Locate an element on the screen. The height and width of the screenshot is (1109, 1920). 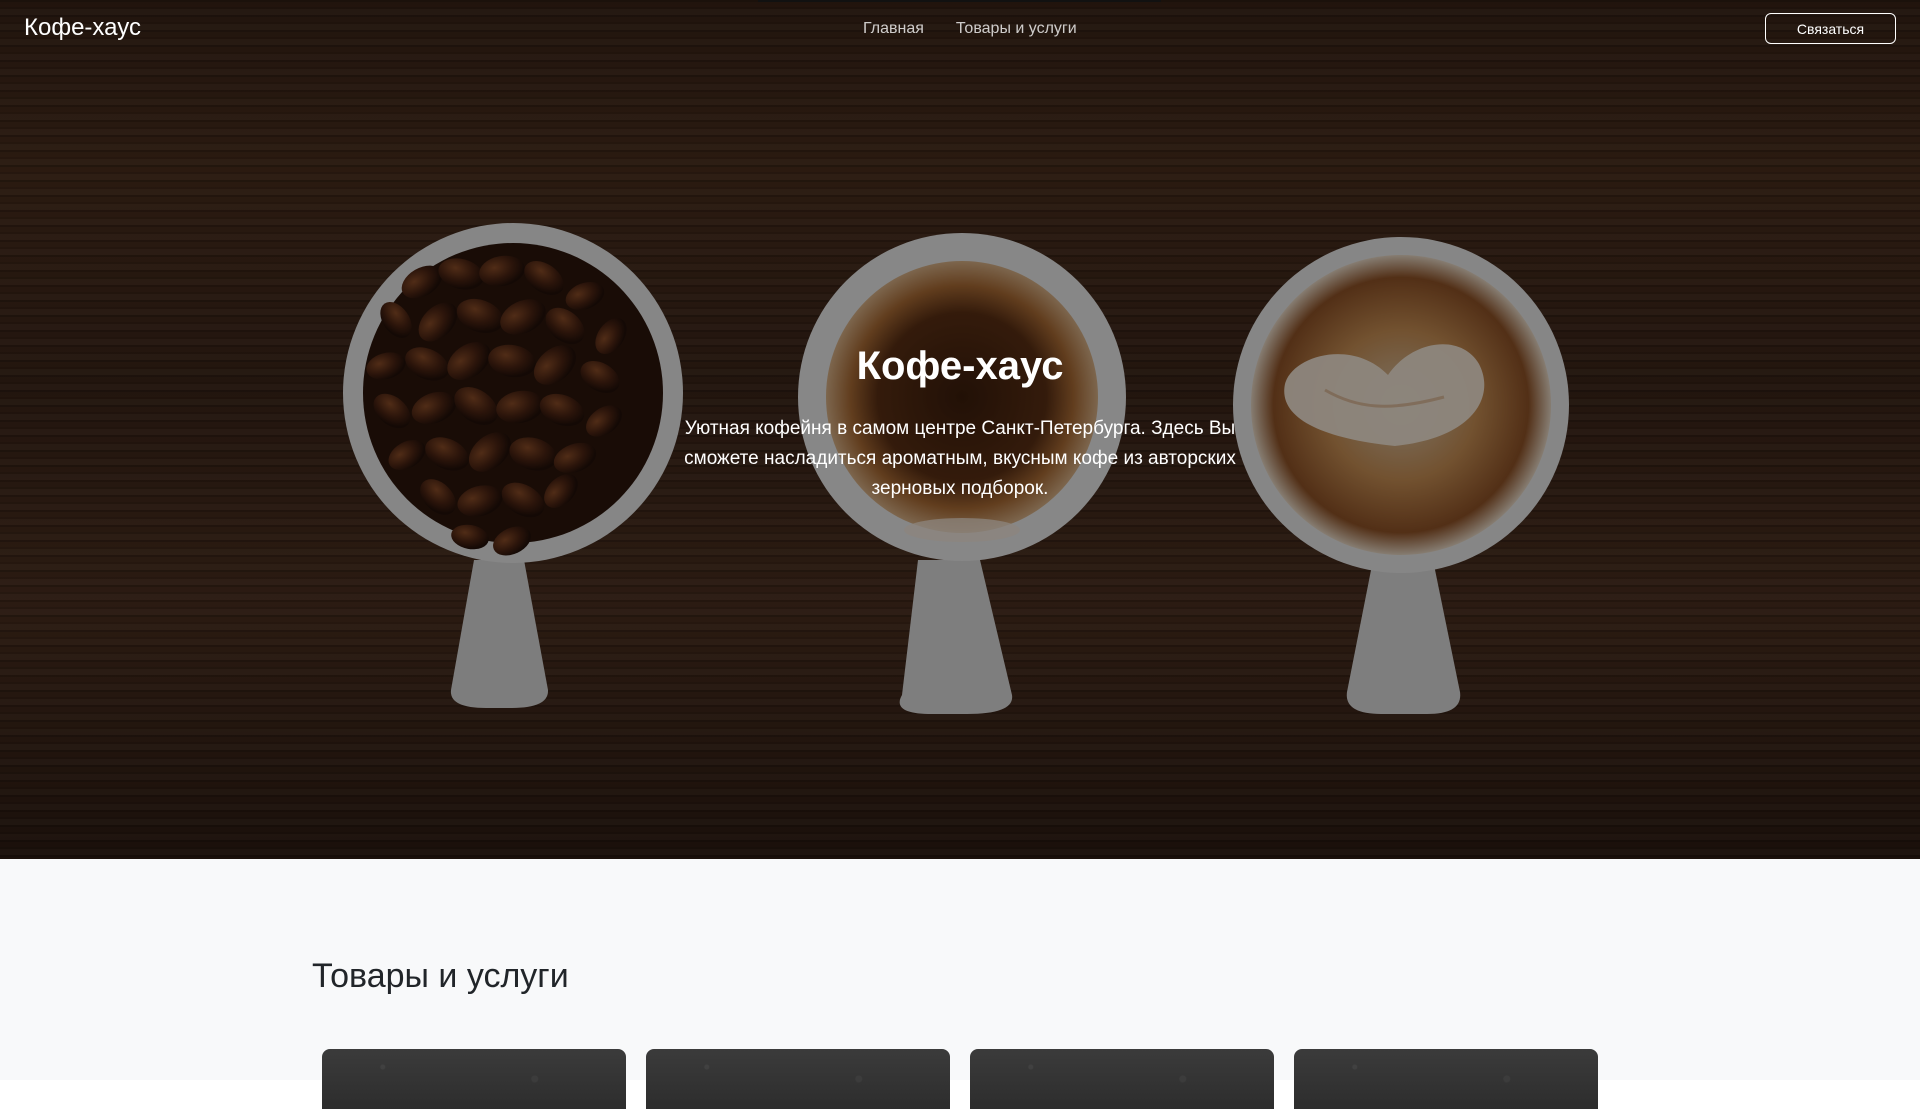
brand-logo-link: Кофе-хаус is located at coordinates (82, 28).